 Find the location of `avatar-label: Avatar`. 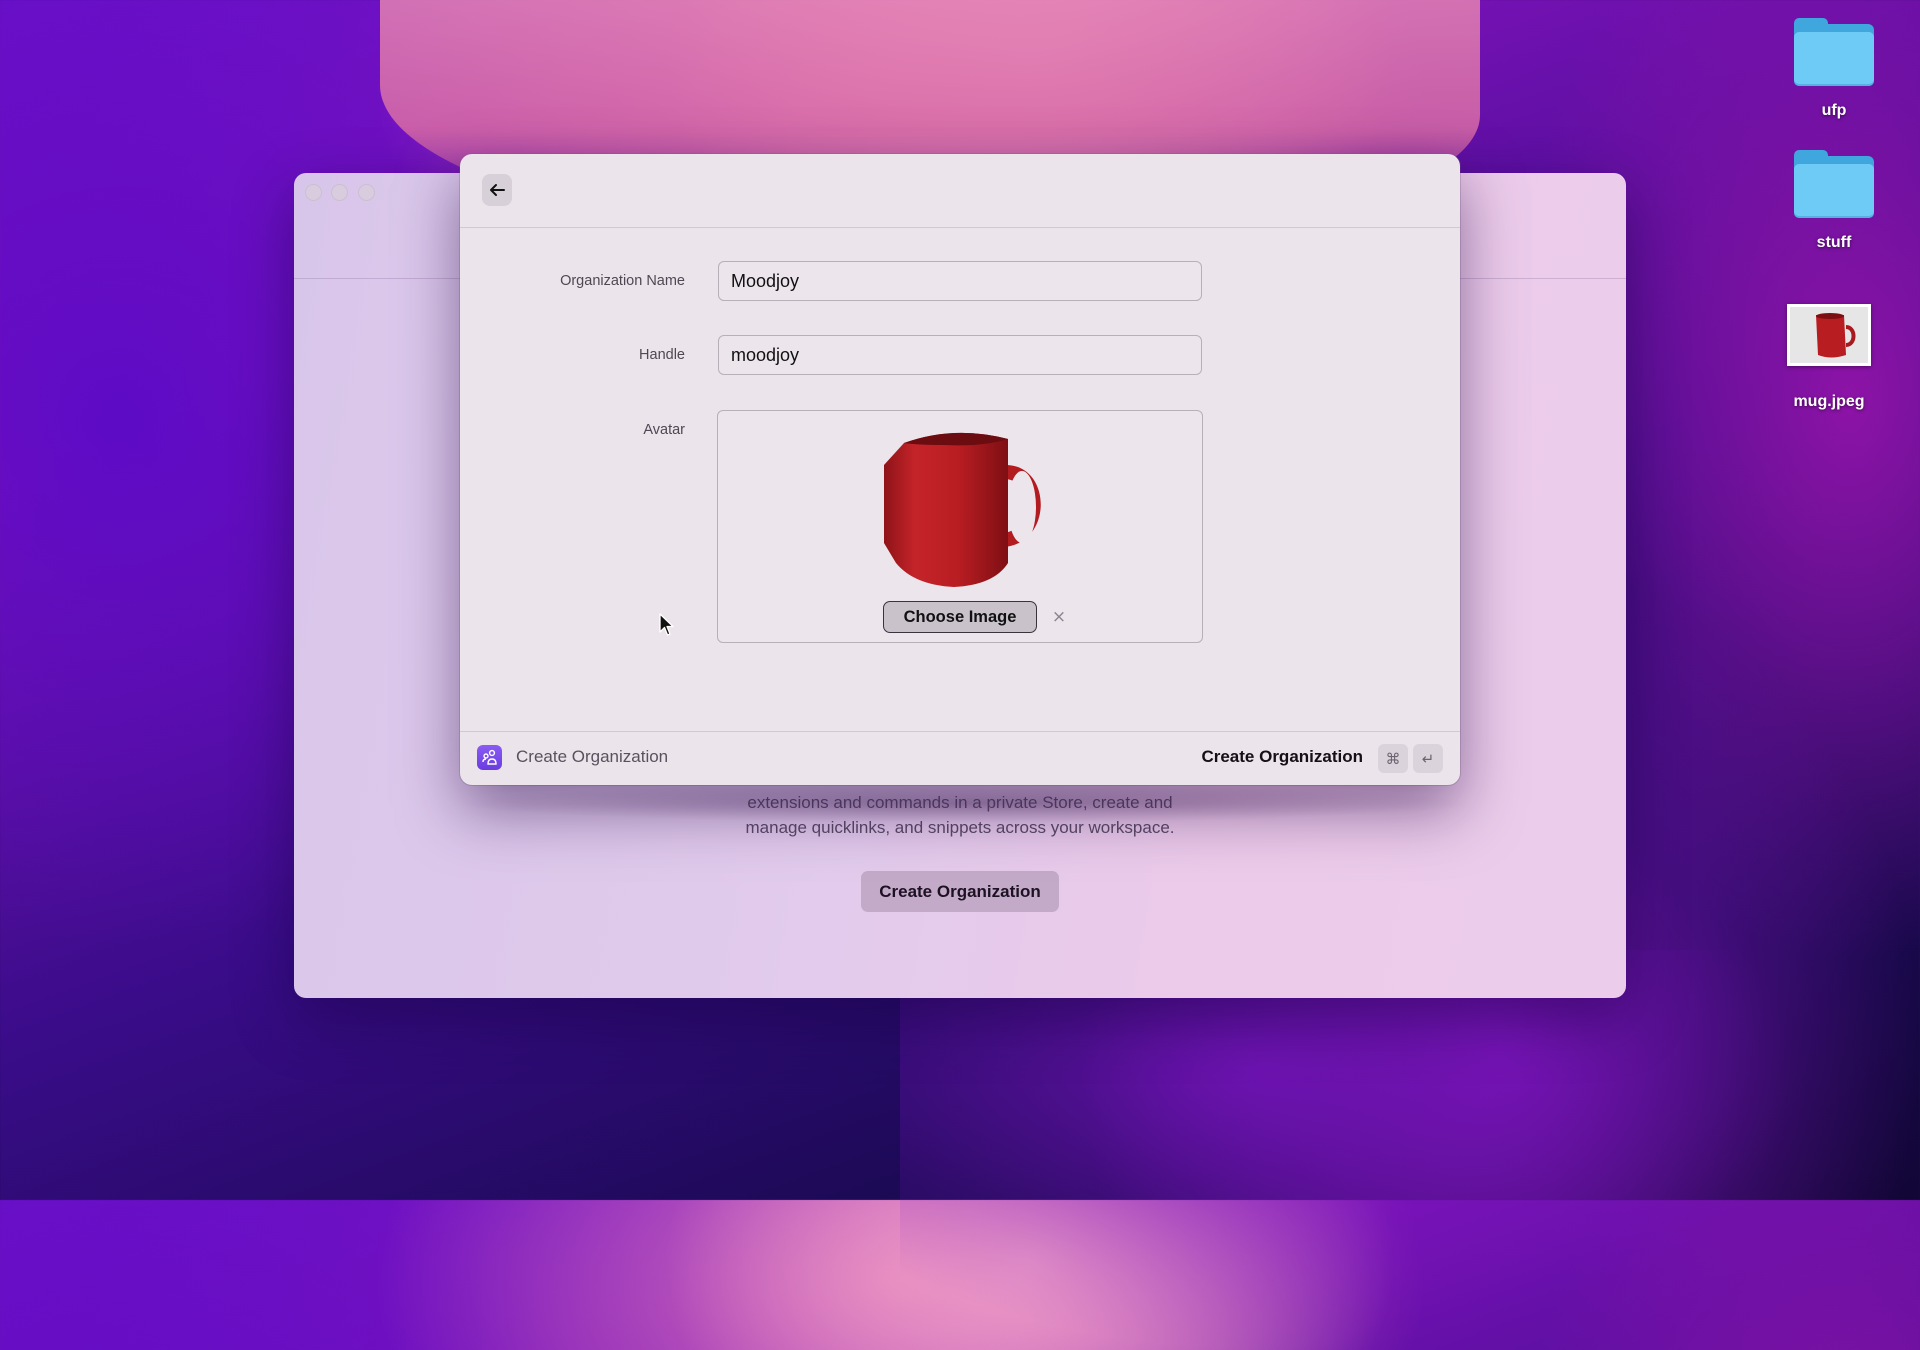

avatar-label: Avatar is located at coordinates (664, 430).